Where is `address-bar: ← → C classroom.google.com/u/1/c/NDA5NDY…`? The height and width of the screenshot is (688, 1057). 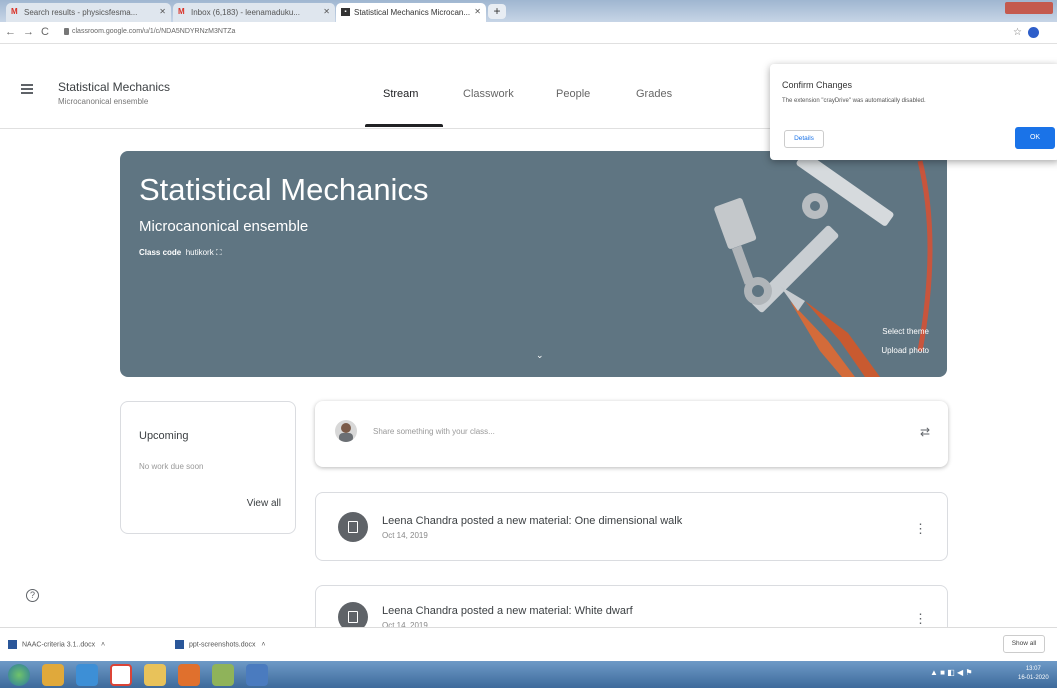
address-bar: ← → C classroom.google.com/u/1/c/NDA5NDY… is located at coordinates (528, 33).